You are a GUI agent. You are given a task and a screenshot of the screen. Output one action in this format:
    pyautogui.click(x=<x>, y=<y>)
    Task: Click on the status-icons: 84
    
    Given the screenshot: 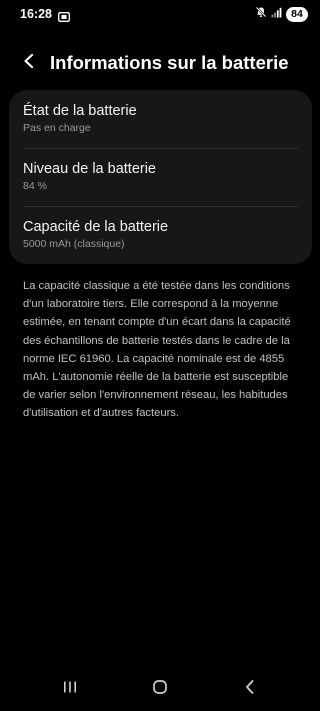 What is the action you would take?
    pyautogui.click(x=281, y=14)
    